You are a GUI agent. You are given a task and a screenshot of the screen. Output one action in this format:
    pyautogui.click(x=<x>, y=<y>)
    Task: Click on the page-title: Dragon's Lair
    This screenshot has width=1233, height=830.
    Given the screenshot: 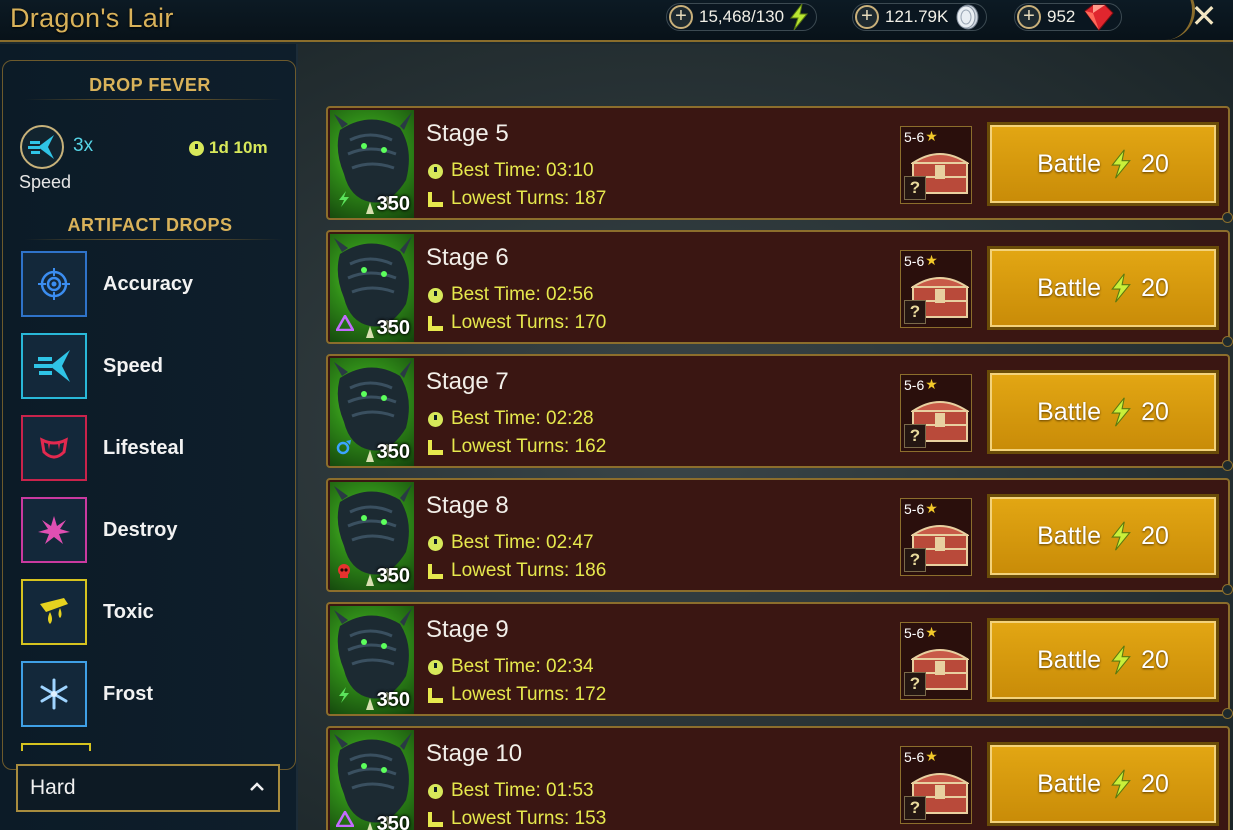 What is the action you would take?
    pyautogui.click(x=92, y=18)
    